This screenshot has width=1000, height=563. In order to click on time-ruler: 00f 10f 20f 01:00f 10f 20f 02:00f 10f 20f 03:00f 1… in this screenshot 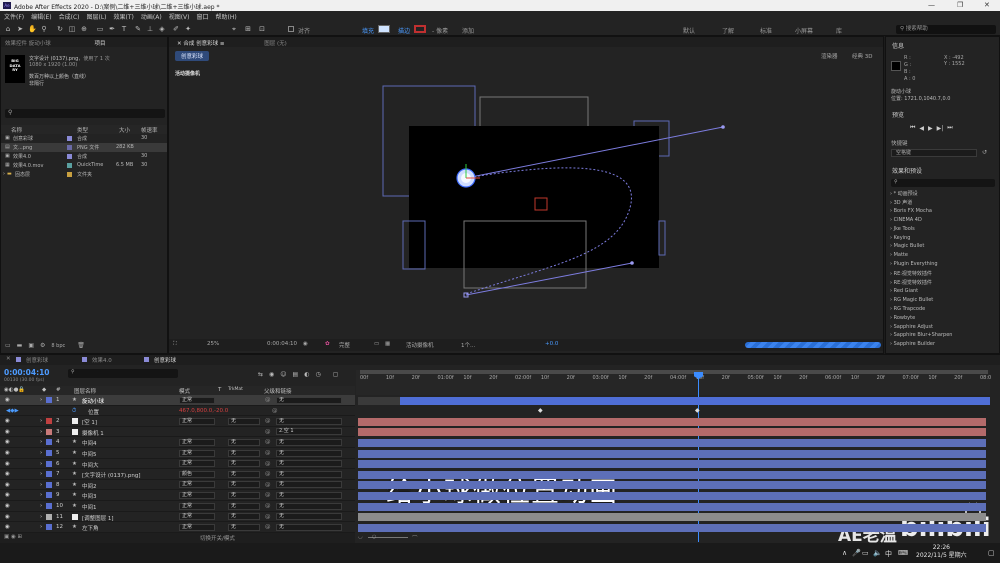, I will do `click(673, 378)`.